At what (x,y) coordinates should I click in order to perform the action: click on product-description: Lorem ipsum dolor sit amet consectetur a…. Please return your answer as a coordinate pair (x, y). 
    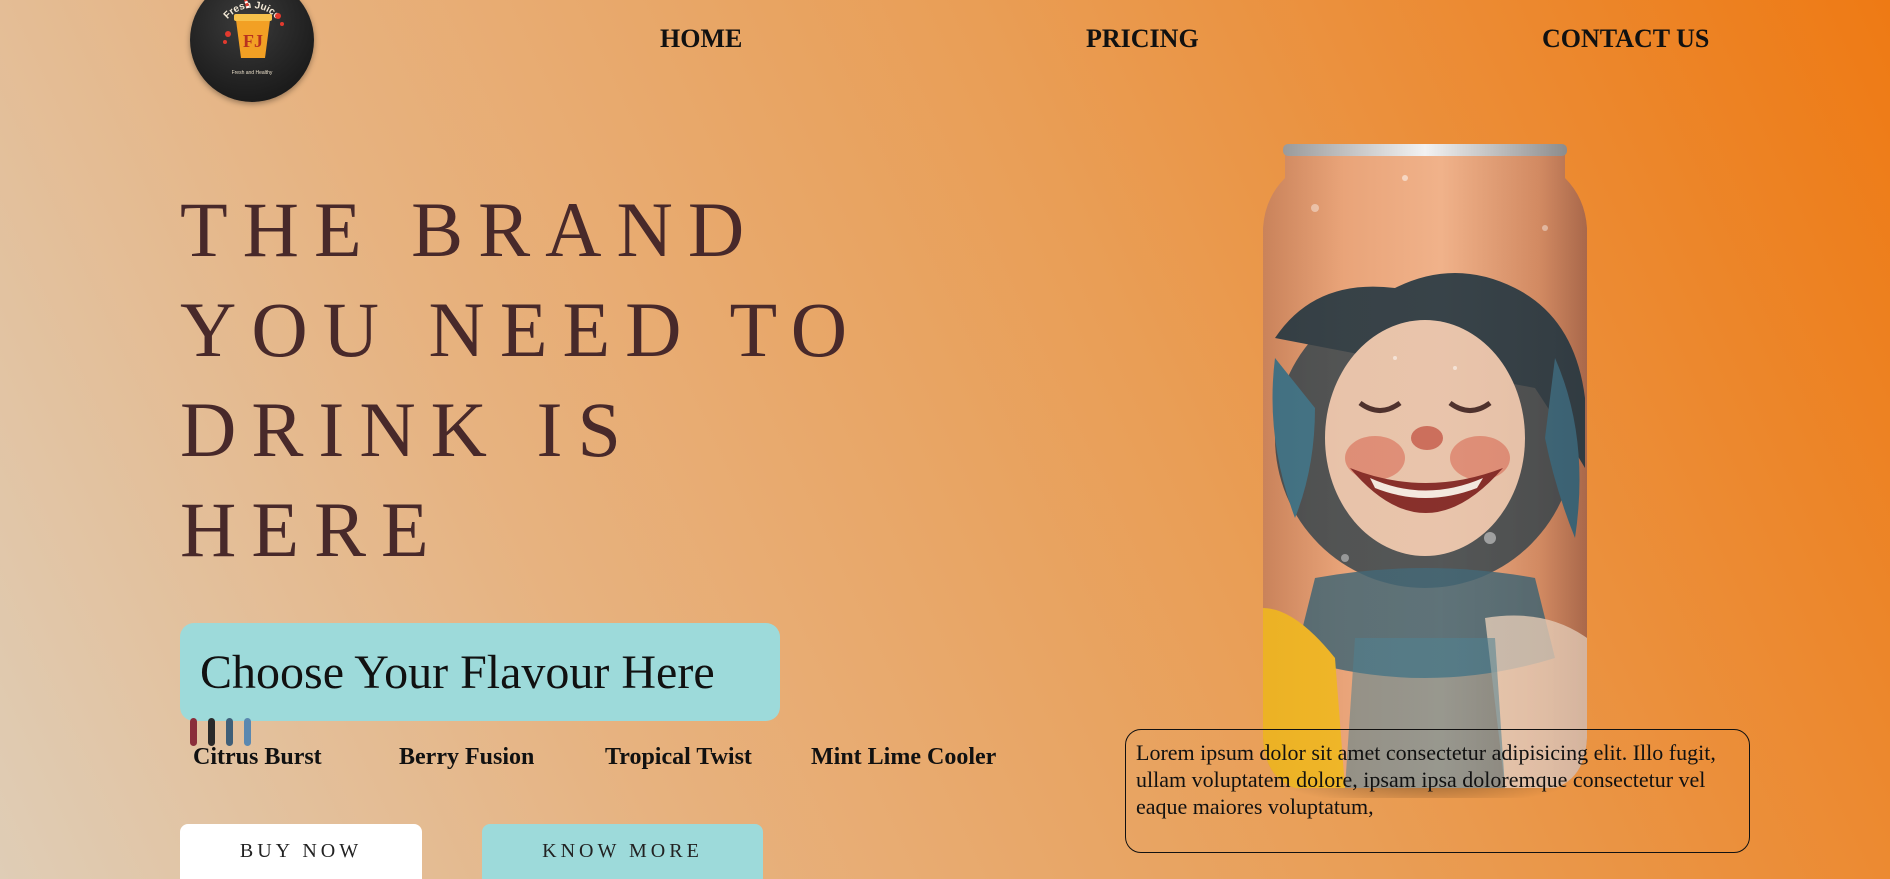
    Looking at the image, I should click on (1437, 791).